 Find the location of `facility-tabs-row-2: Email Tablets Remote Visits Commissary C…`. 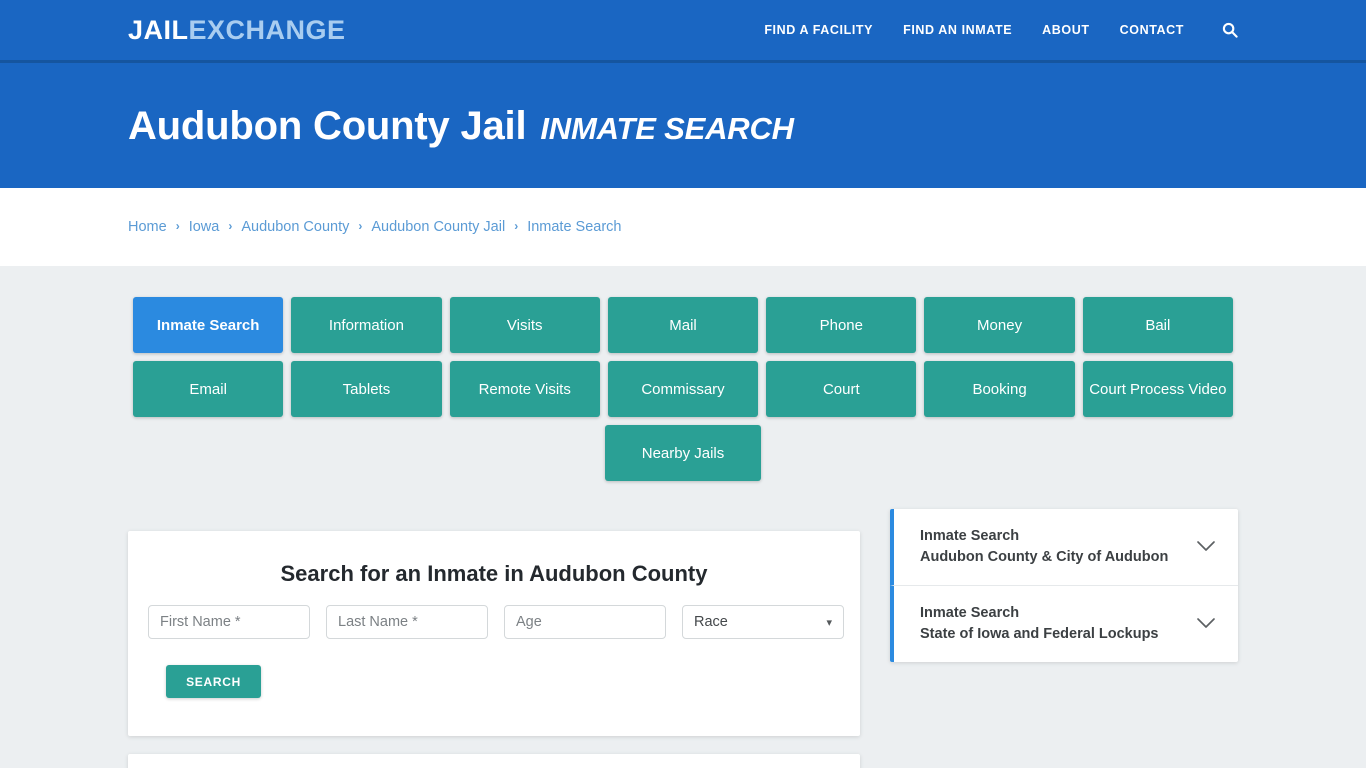

facility-tabs-row-2: Email Tablets Remote Visits Commissary C… is located at coordinates (683, 389).